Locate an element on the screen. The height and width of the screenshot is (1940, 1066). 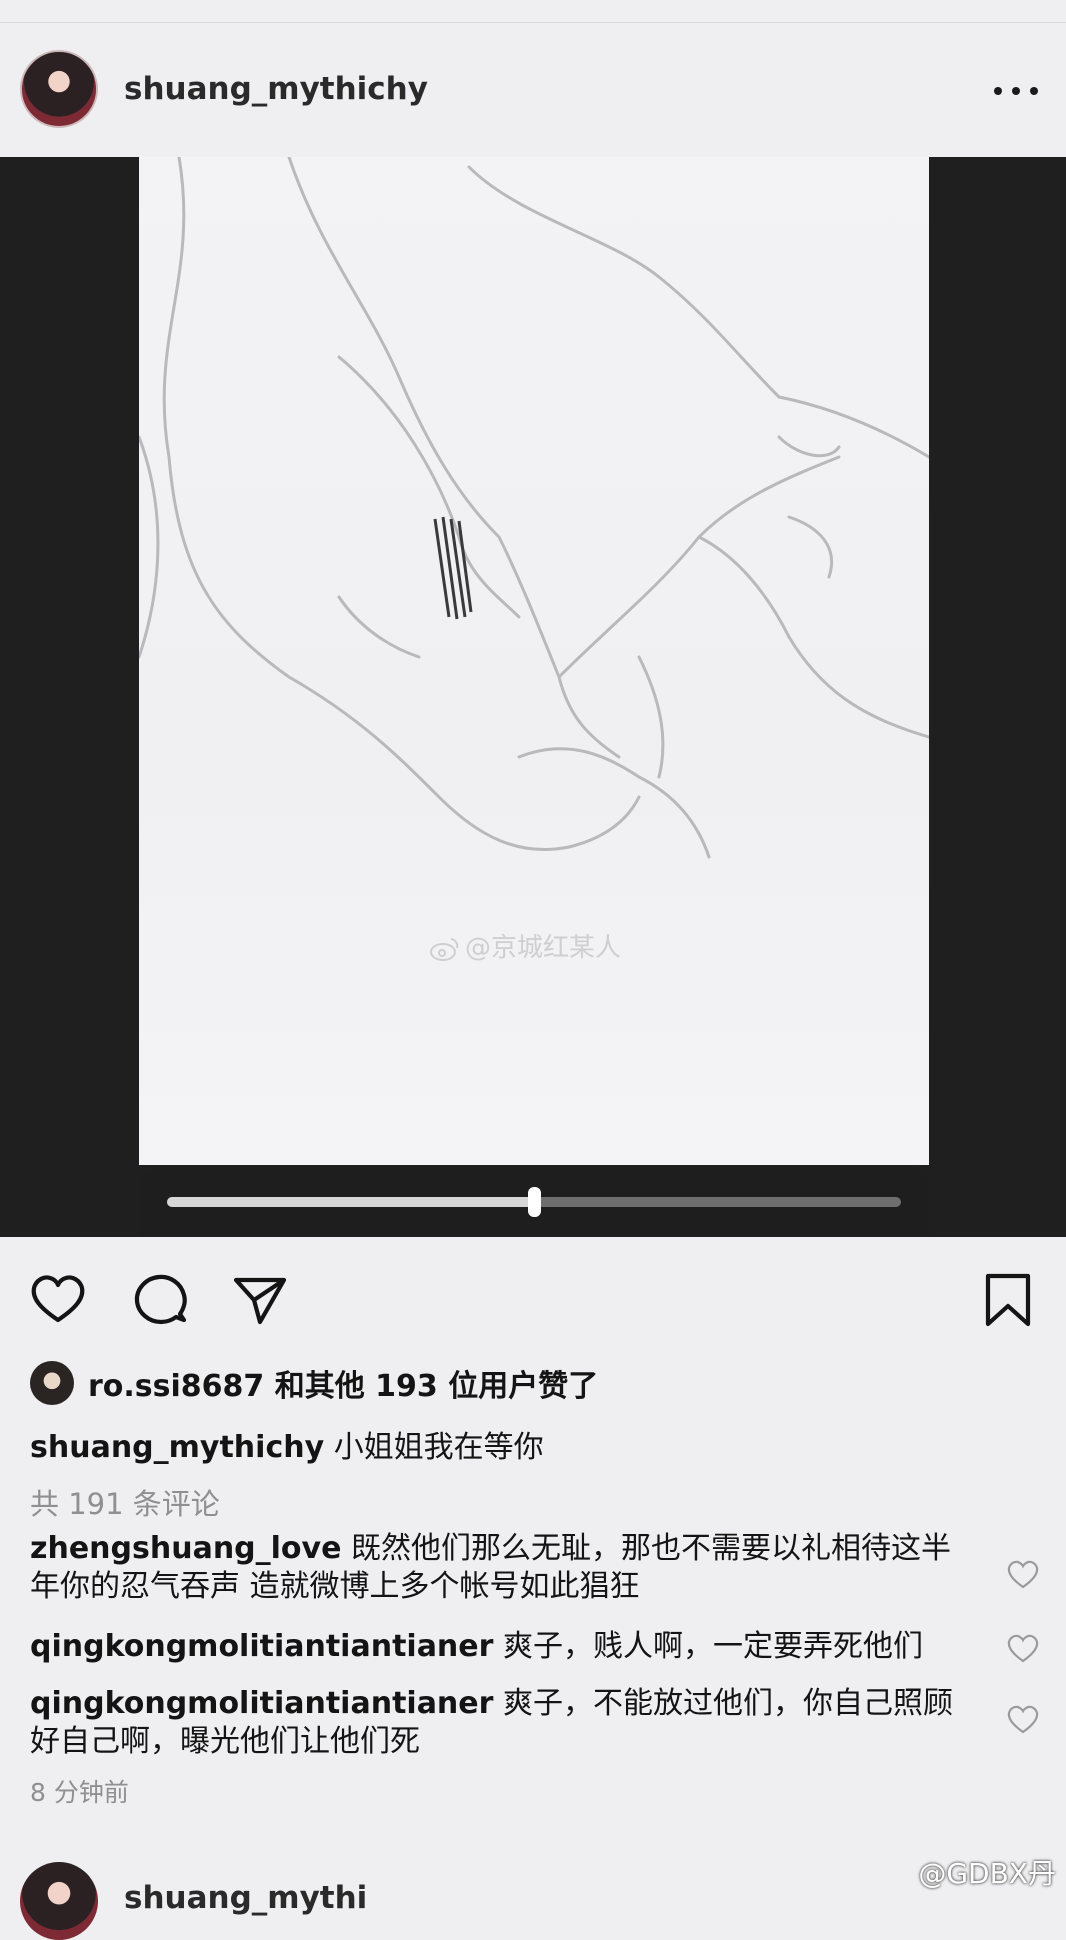
video-scrubber is located at coordinates (534, 1201).